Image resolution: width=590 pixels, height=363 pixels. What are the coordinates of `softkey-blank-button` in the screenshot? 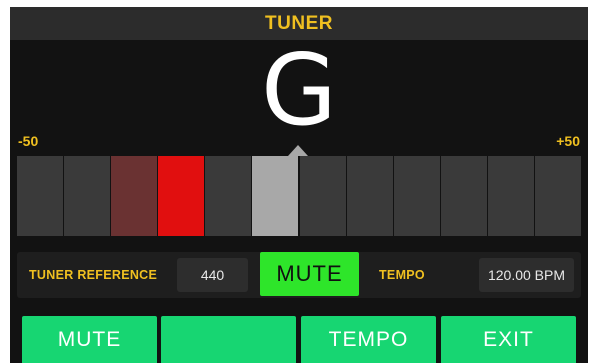 It's located at (228, 339).